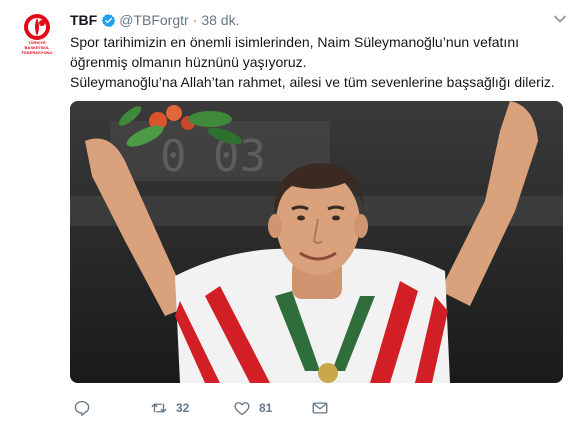 The height and width of the screenshot is (431, 581). Describe the element at coordinates (108, 20) in the screenshot. I see `verified-icon` at that location.